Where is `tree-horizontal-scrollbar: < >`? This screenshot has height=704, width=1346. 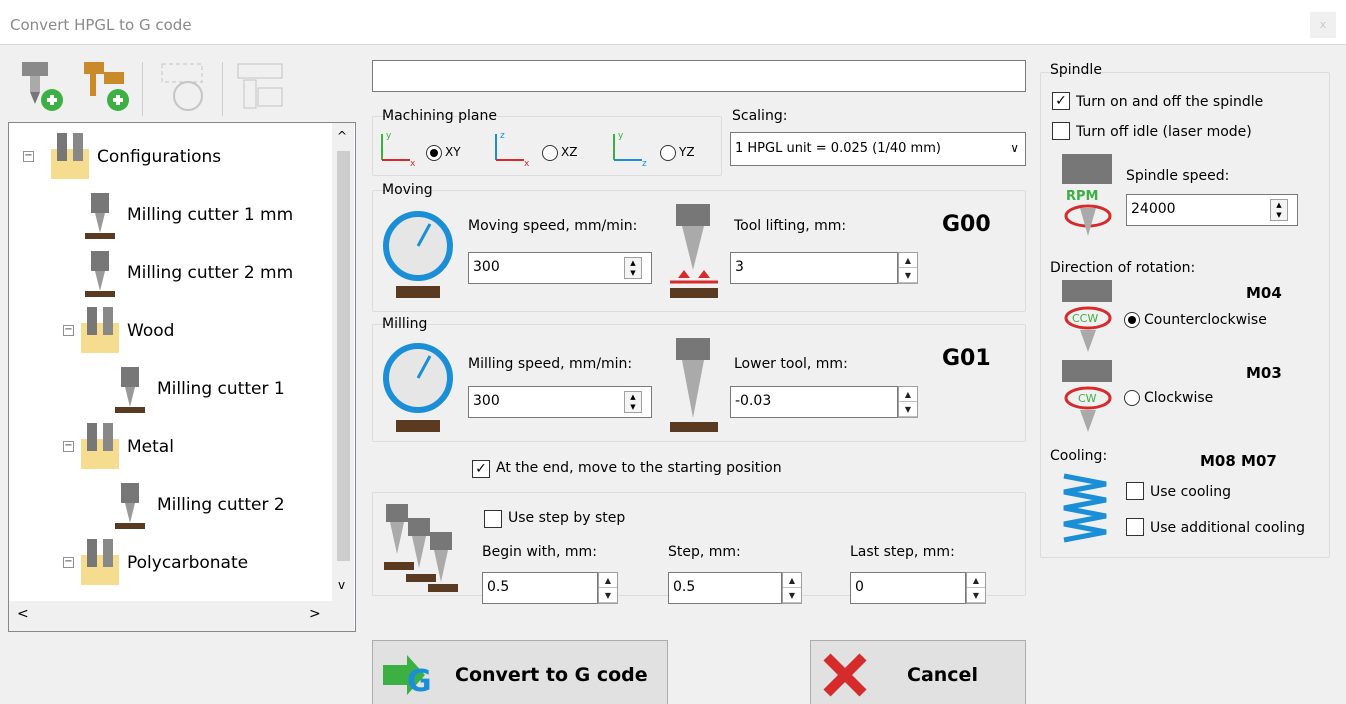 tree-horizontal-scrollbar: < > is located at coordinates (181, 616).